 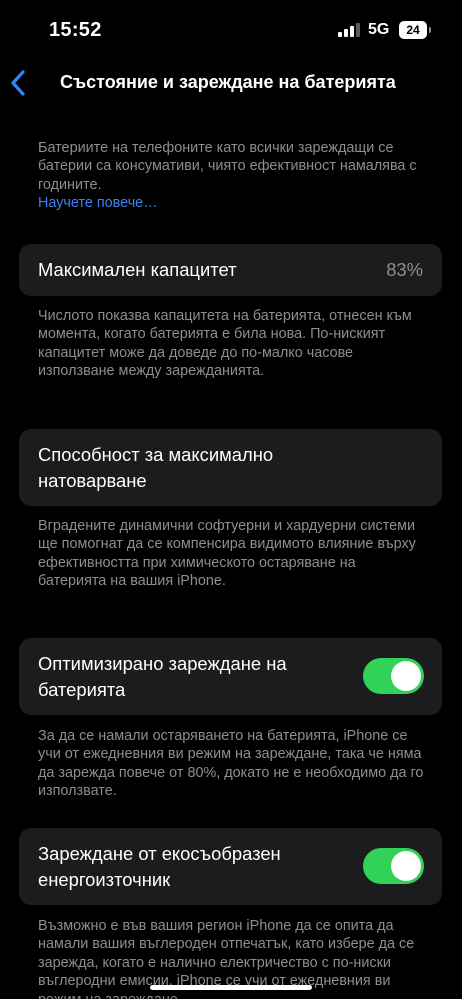 I want to click on peak-performance-row: Способност за максимално натоварване, so click(x=230, y=467).